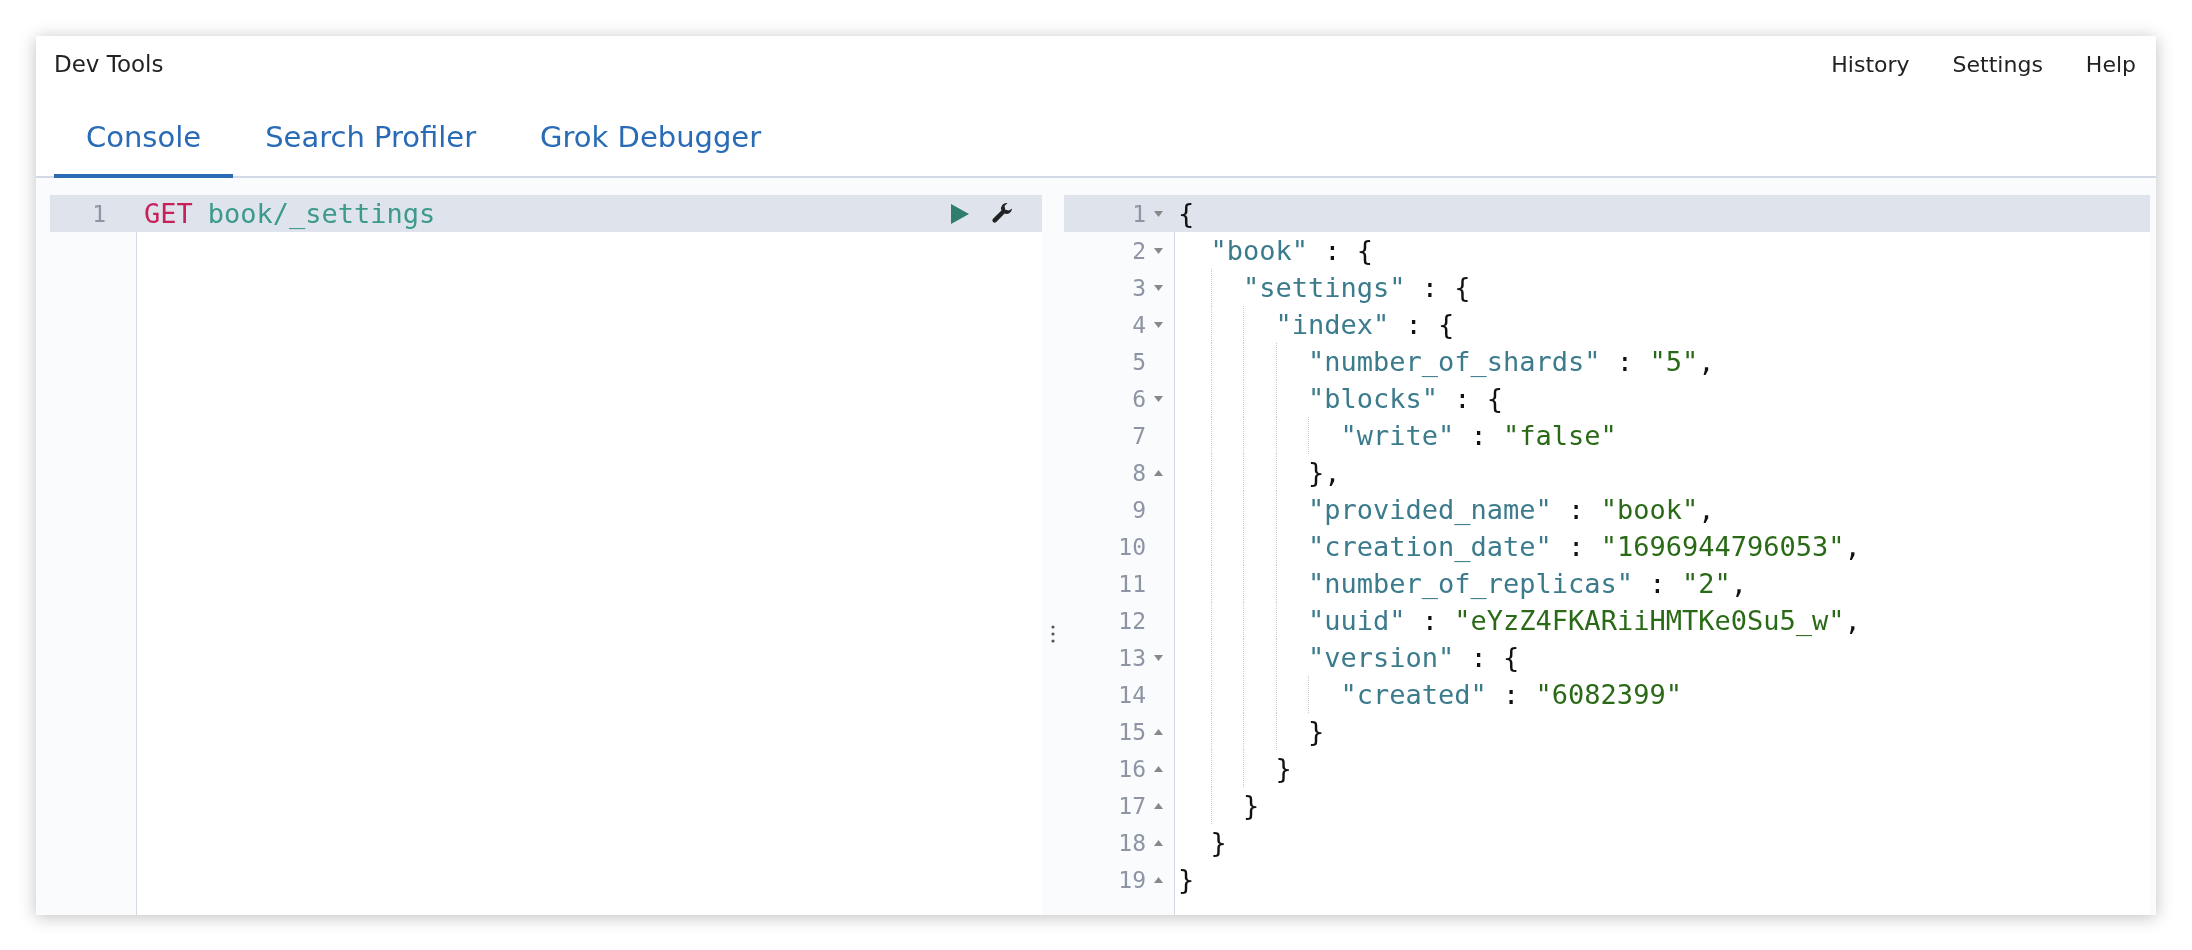  I want to click on json-text: },, so click(1324, 473).